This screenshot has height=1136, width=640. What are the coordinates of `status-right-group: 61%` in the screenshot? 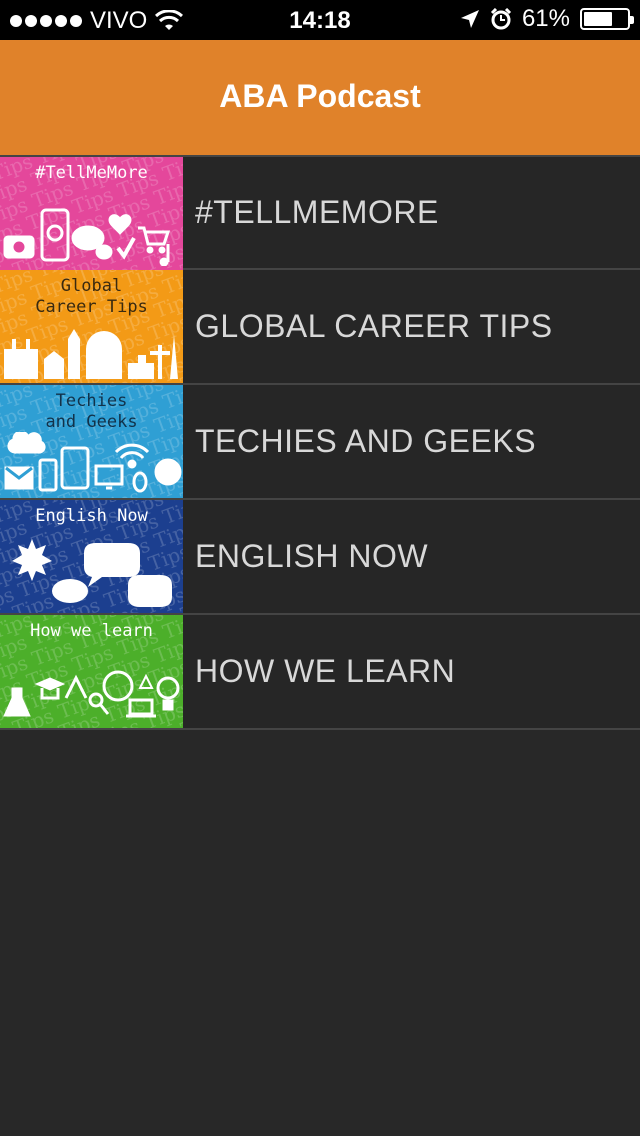 It's located at (547, 19).